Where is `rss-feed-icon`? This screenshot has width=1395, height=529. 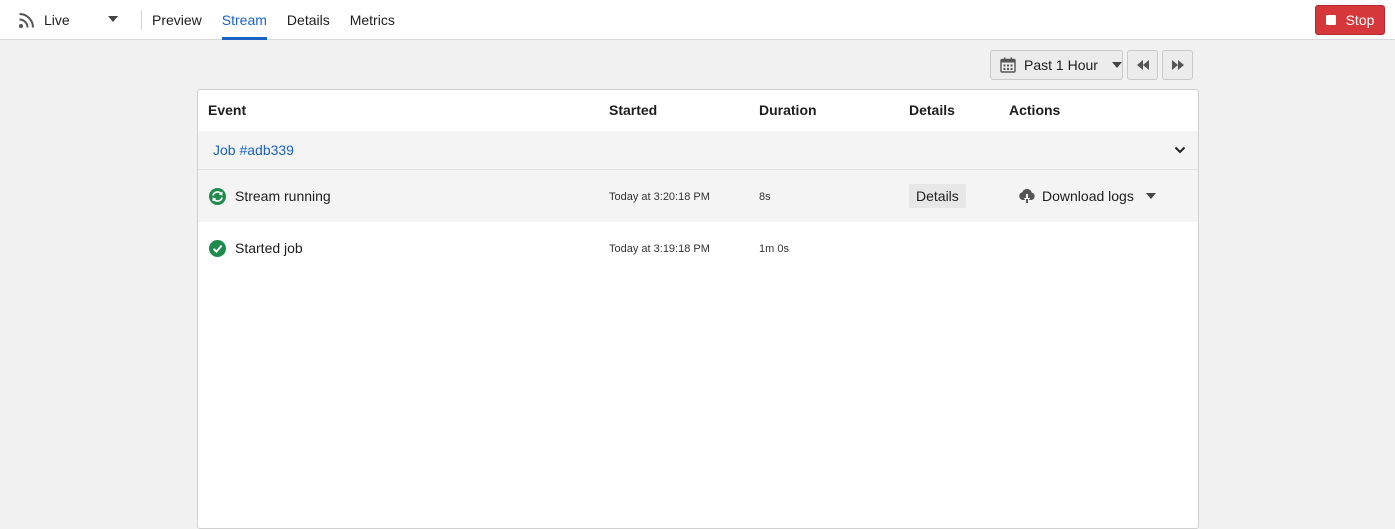 rss-feed-icon is located at coordinates (26, 20).